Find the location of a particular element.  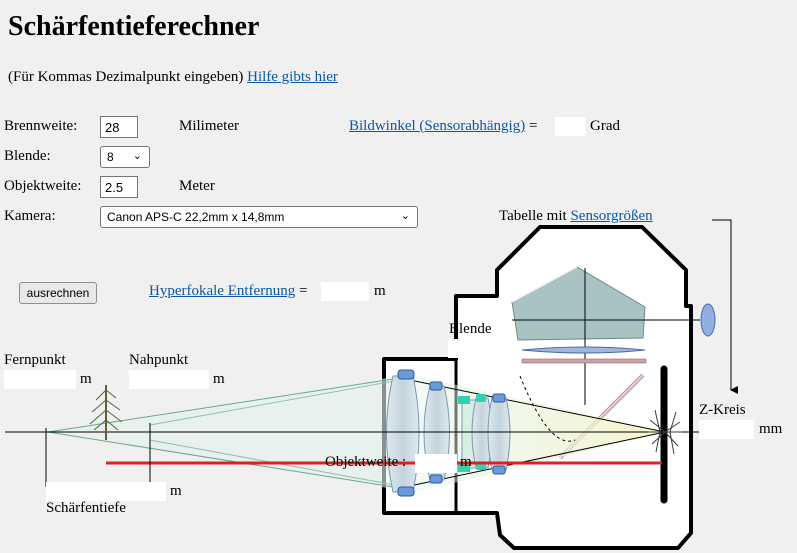

near-point-label: Nahpunkt is located at coordinates (159, 360).